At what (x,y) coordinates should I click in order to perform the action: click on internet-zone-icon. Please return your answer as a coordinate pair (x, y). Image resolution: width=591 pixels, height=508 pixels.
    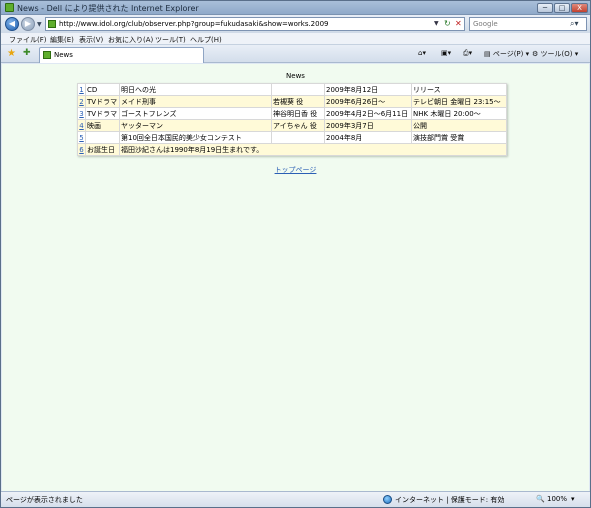
    Looking at the image, I should click on (387, 499).